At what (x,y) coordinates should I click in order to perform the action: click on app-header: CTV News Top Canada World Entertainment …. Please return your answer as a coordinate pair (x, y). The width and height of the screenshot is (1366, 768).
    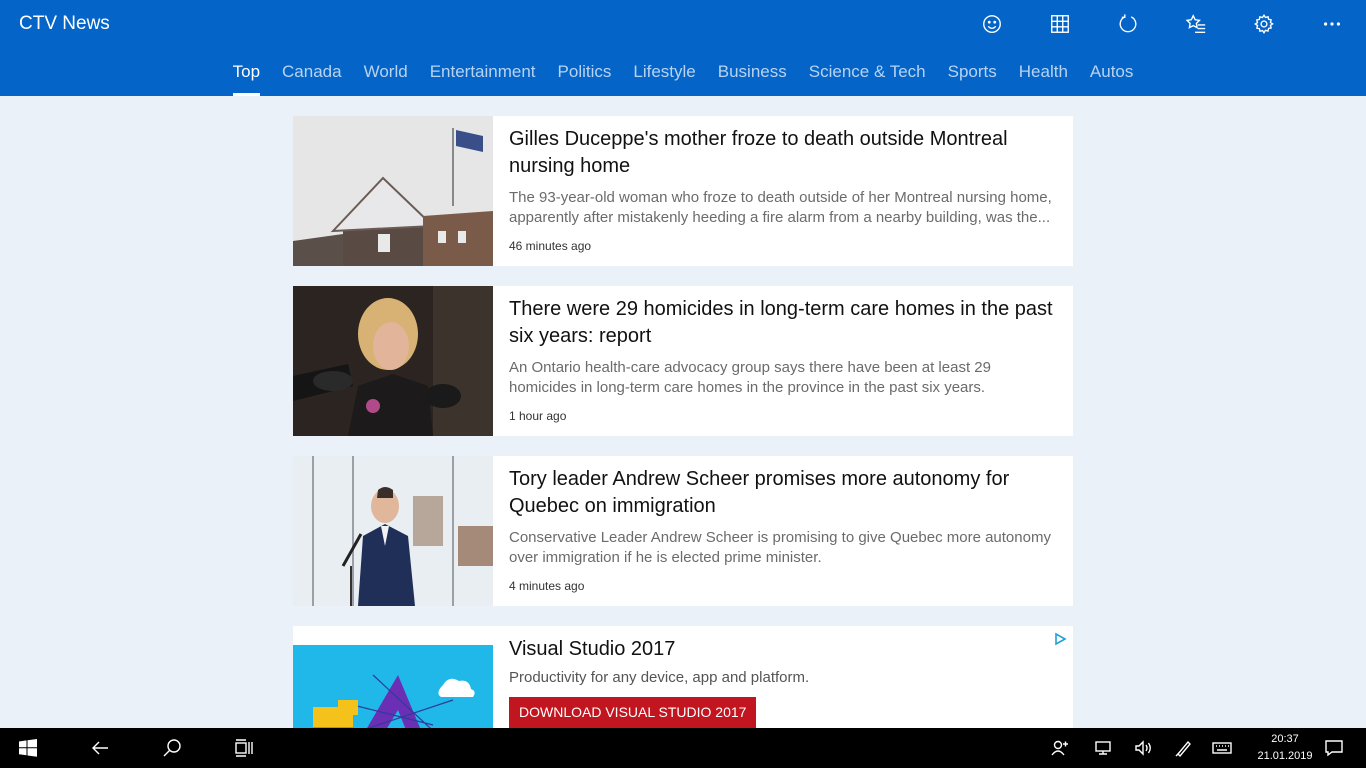
    Looking at the image, I should click on (683, 48).